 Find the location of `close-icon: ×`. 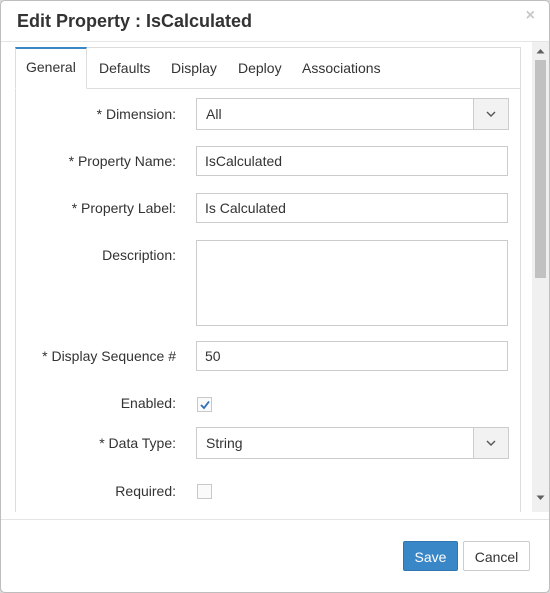

close-icon: × is located at coordinates (530, 16).